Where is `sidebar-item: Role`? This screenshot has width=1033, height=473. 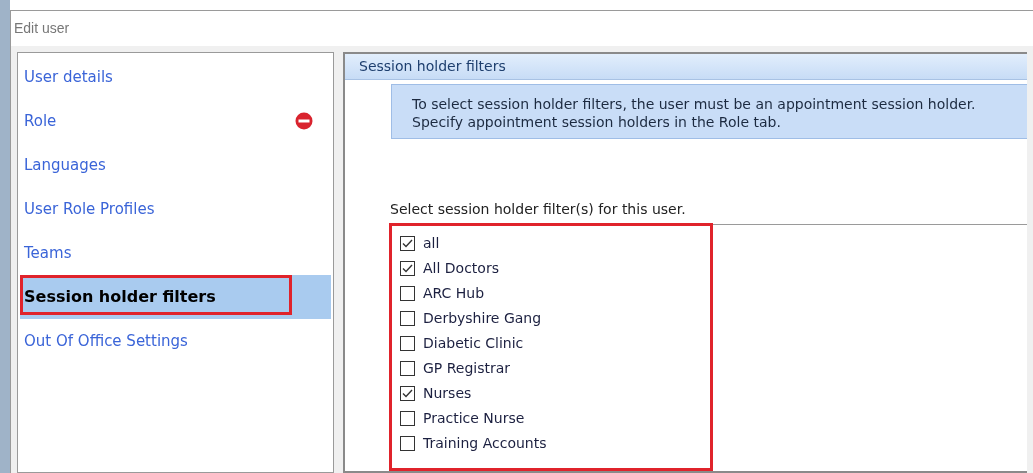
sidebar-item: Role is located at coordinates (175, 121).